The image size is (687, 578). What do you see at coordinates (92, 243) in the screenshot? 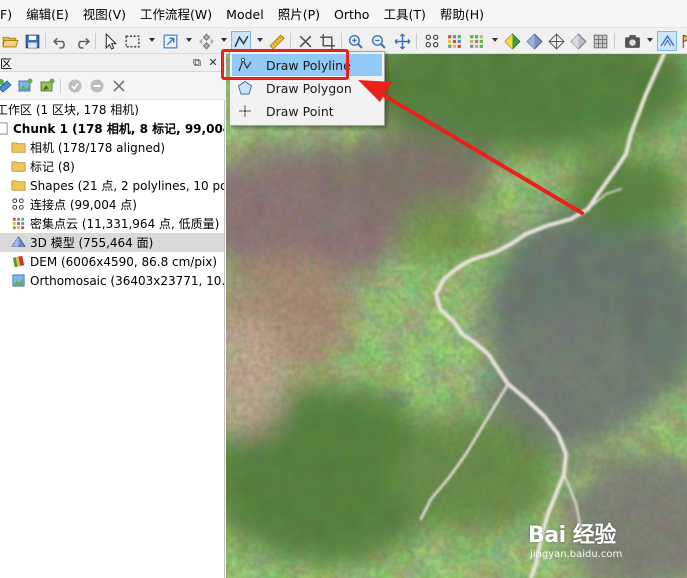
I see `tree-label: 3D 模型 (755,464 面)` at bounding box center [92, 243].